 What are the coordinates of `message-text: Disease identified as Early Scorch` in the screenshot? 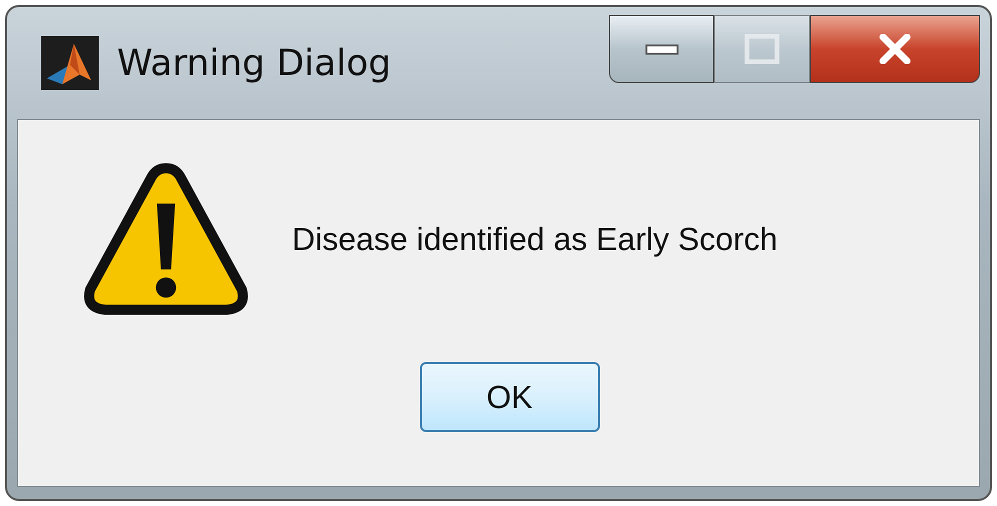 It's located at (535, 239).